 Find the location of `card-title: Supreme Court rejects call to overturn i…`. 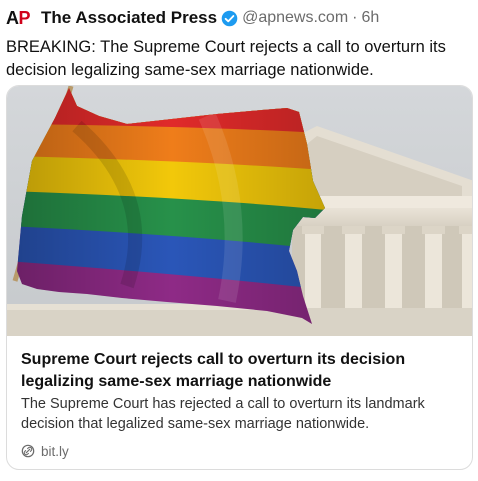

card-title: Supreme Court rejects call to overturn i… is located at coordinates (241, 371).